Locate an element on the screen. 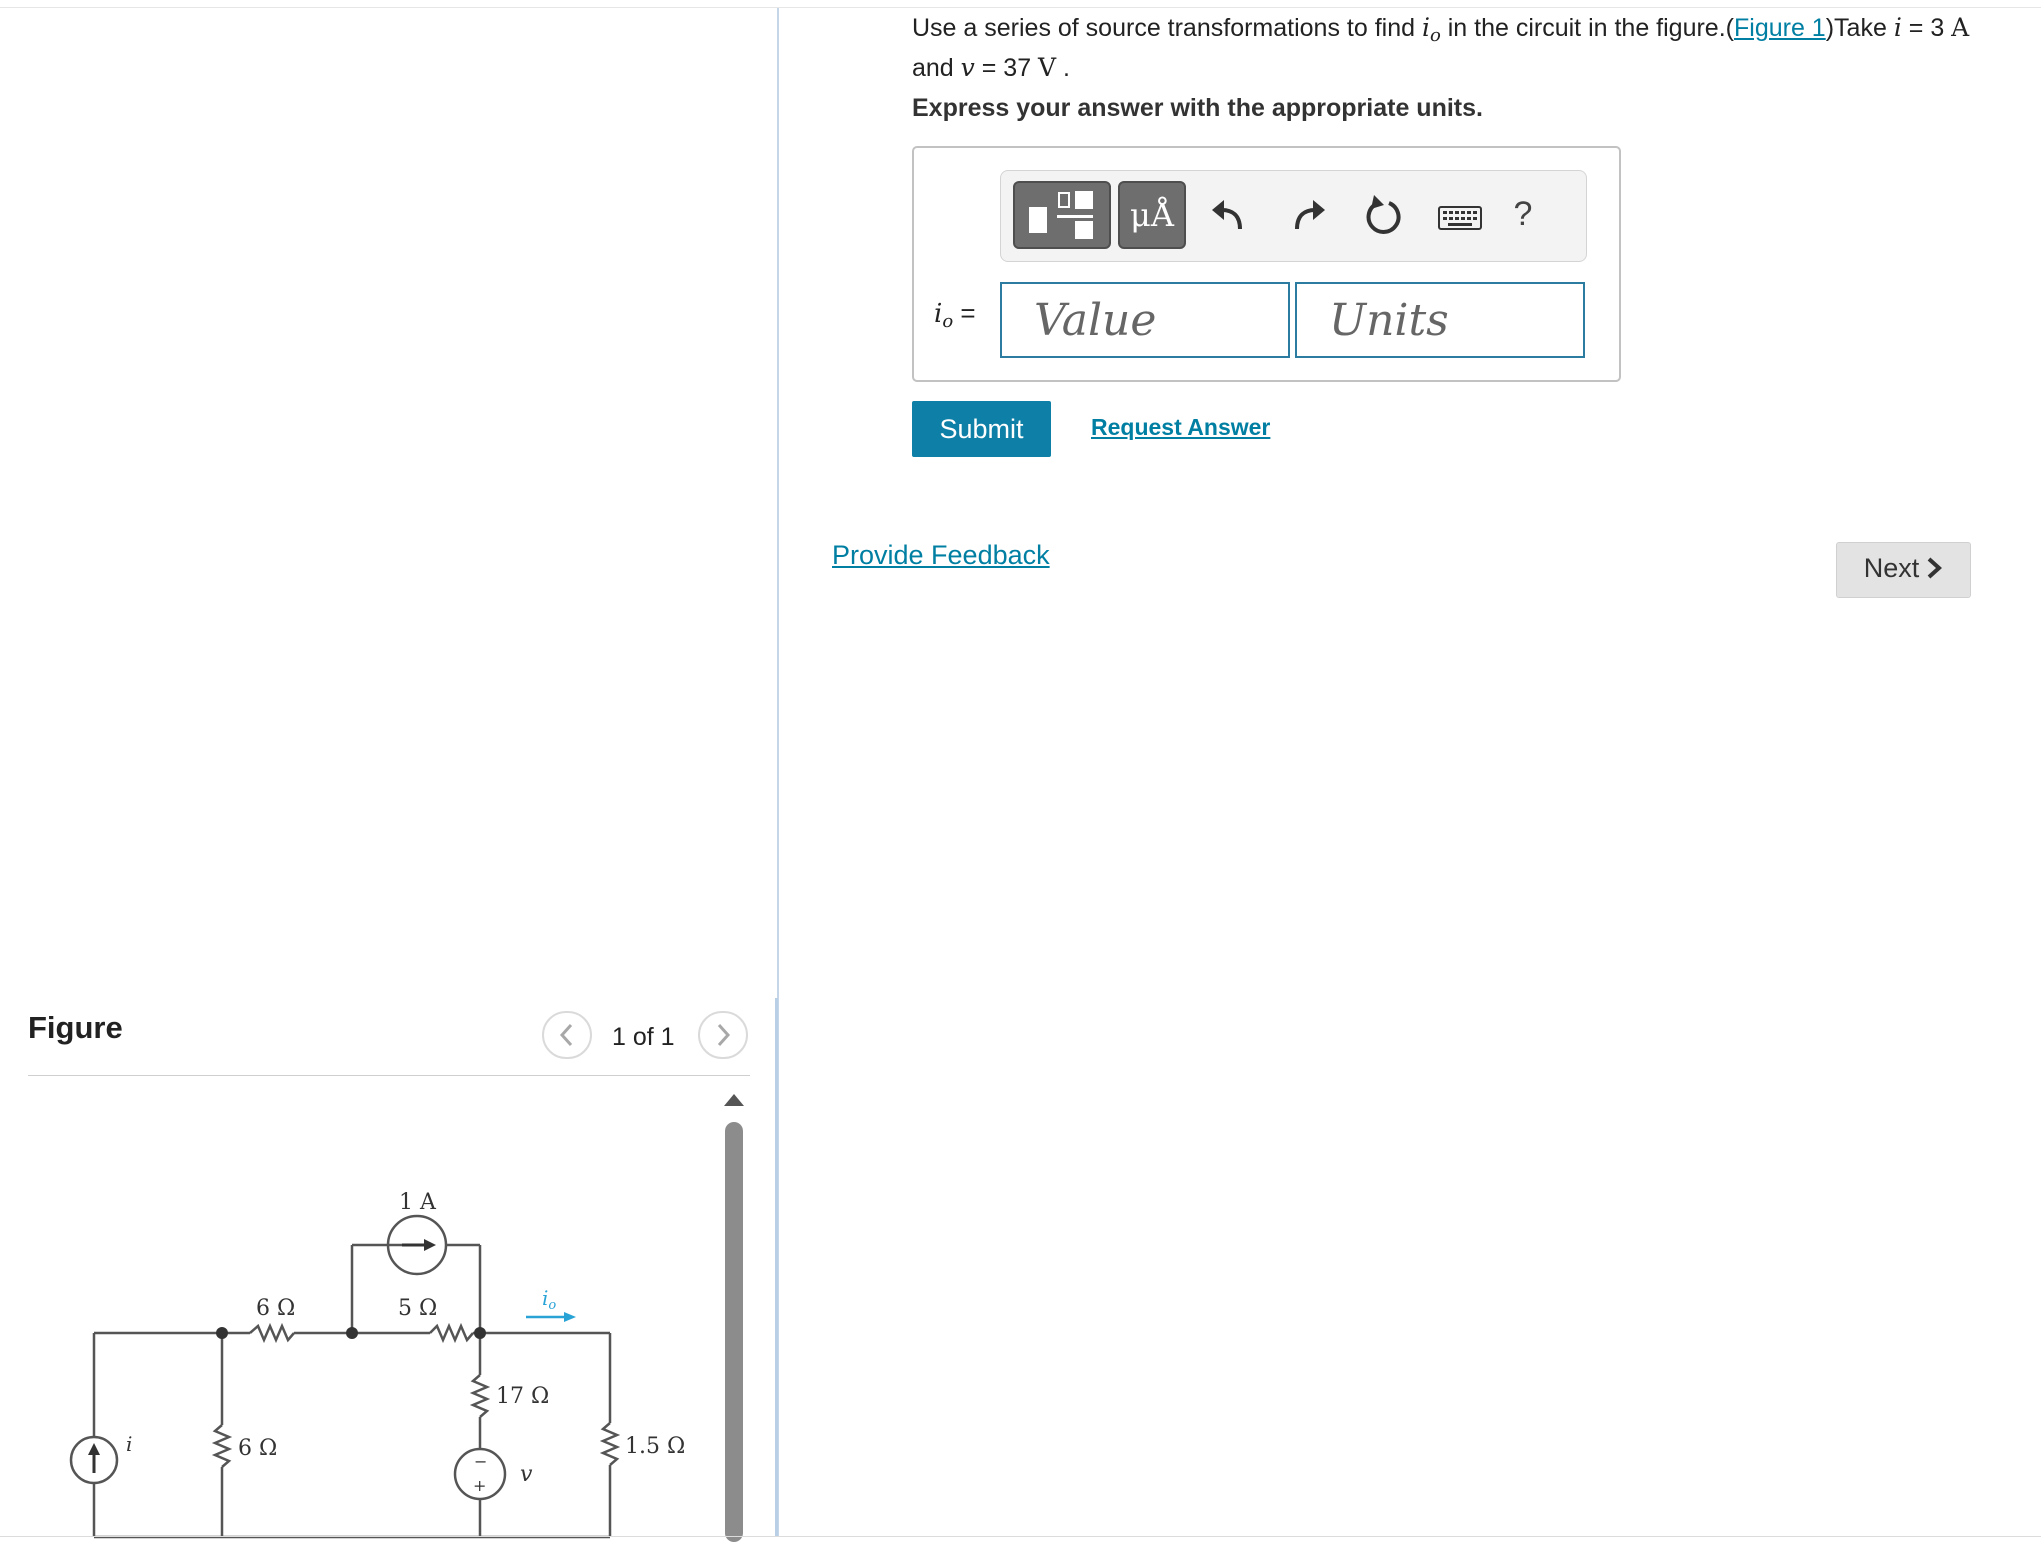 This screenshot has height=1542, width=2041. templates-icon is located at coordinates (1061, 215).